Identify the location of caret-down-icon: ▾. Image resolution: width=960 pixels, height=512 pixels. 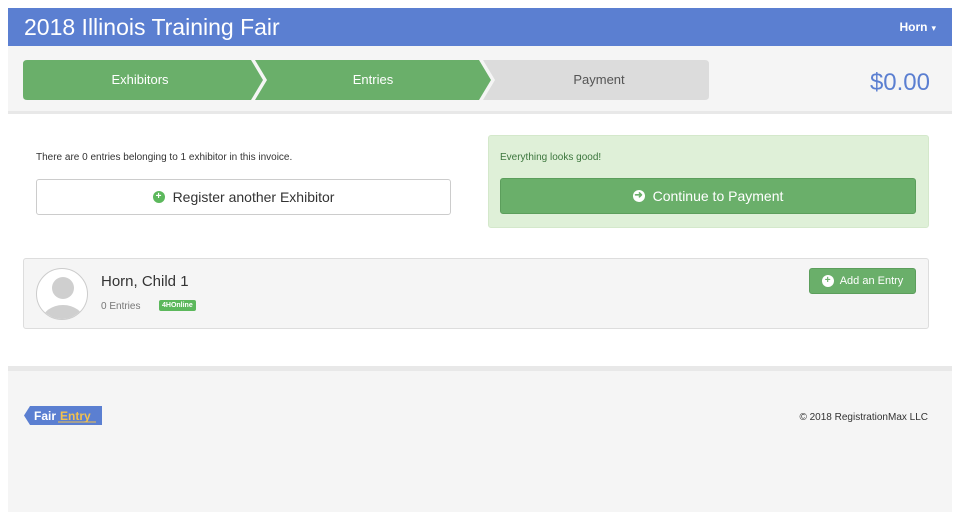
(933, 28).